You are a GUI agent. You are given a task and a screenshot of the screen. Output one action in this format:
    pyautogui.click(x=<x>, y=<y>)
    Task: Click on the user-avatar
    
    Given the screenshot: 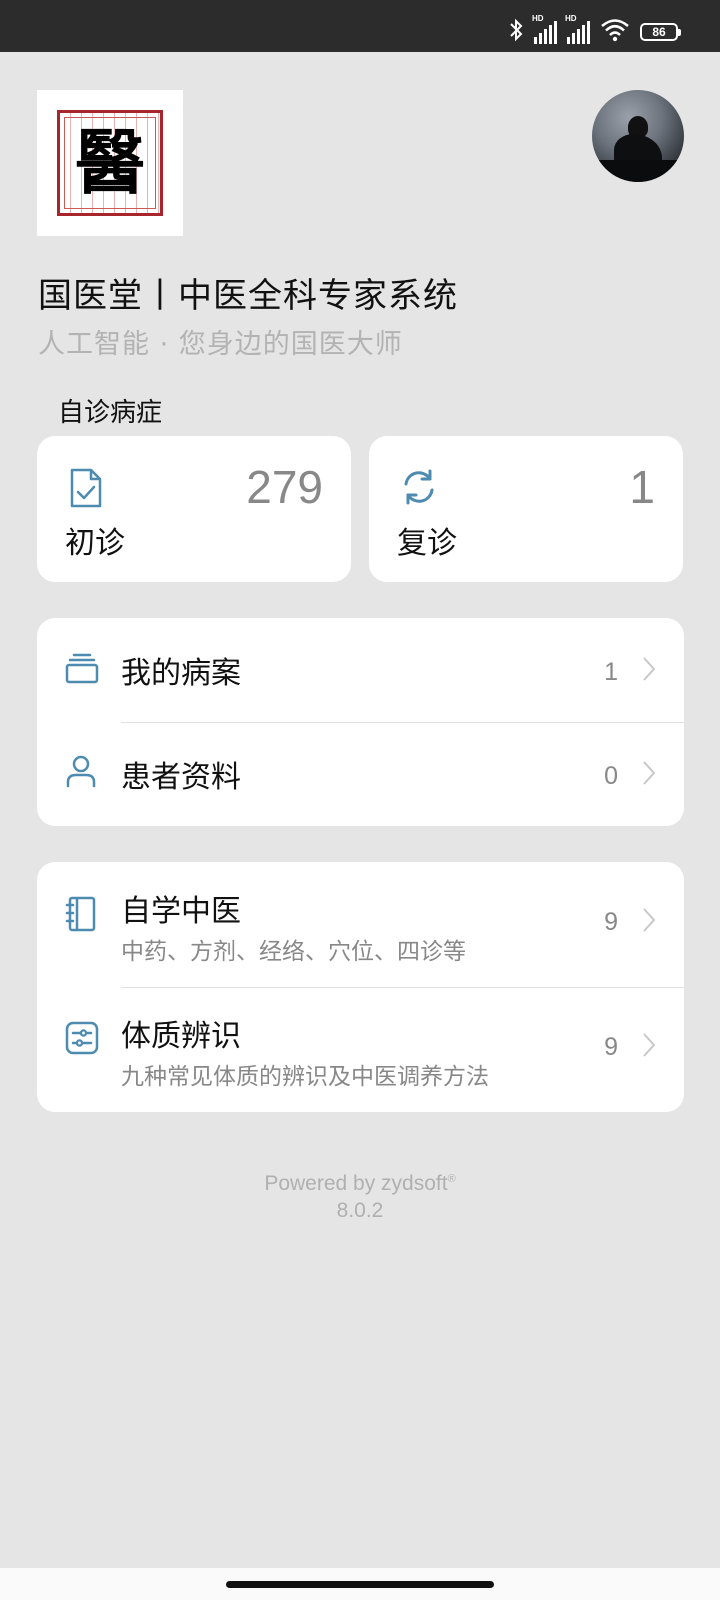 What is the action you would take?
    pyautogui.click(x=638, y=136)
    